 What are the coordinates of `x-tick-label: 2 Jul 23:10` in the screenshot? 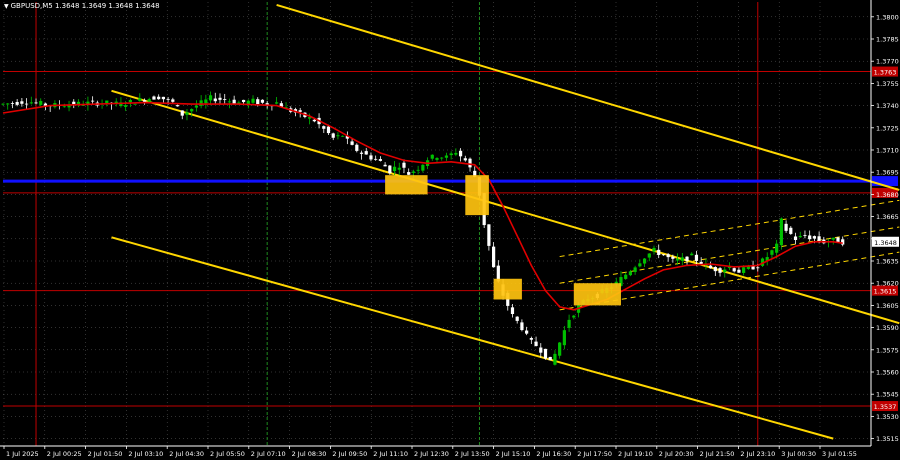 It's located at (757, 454).